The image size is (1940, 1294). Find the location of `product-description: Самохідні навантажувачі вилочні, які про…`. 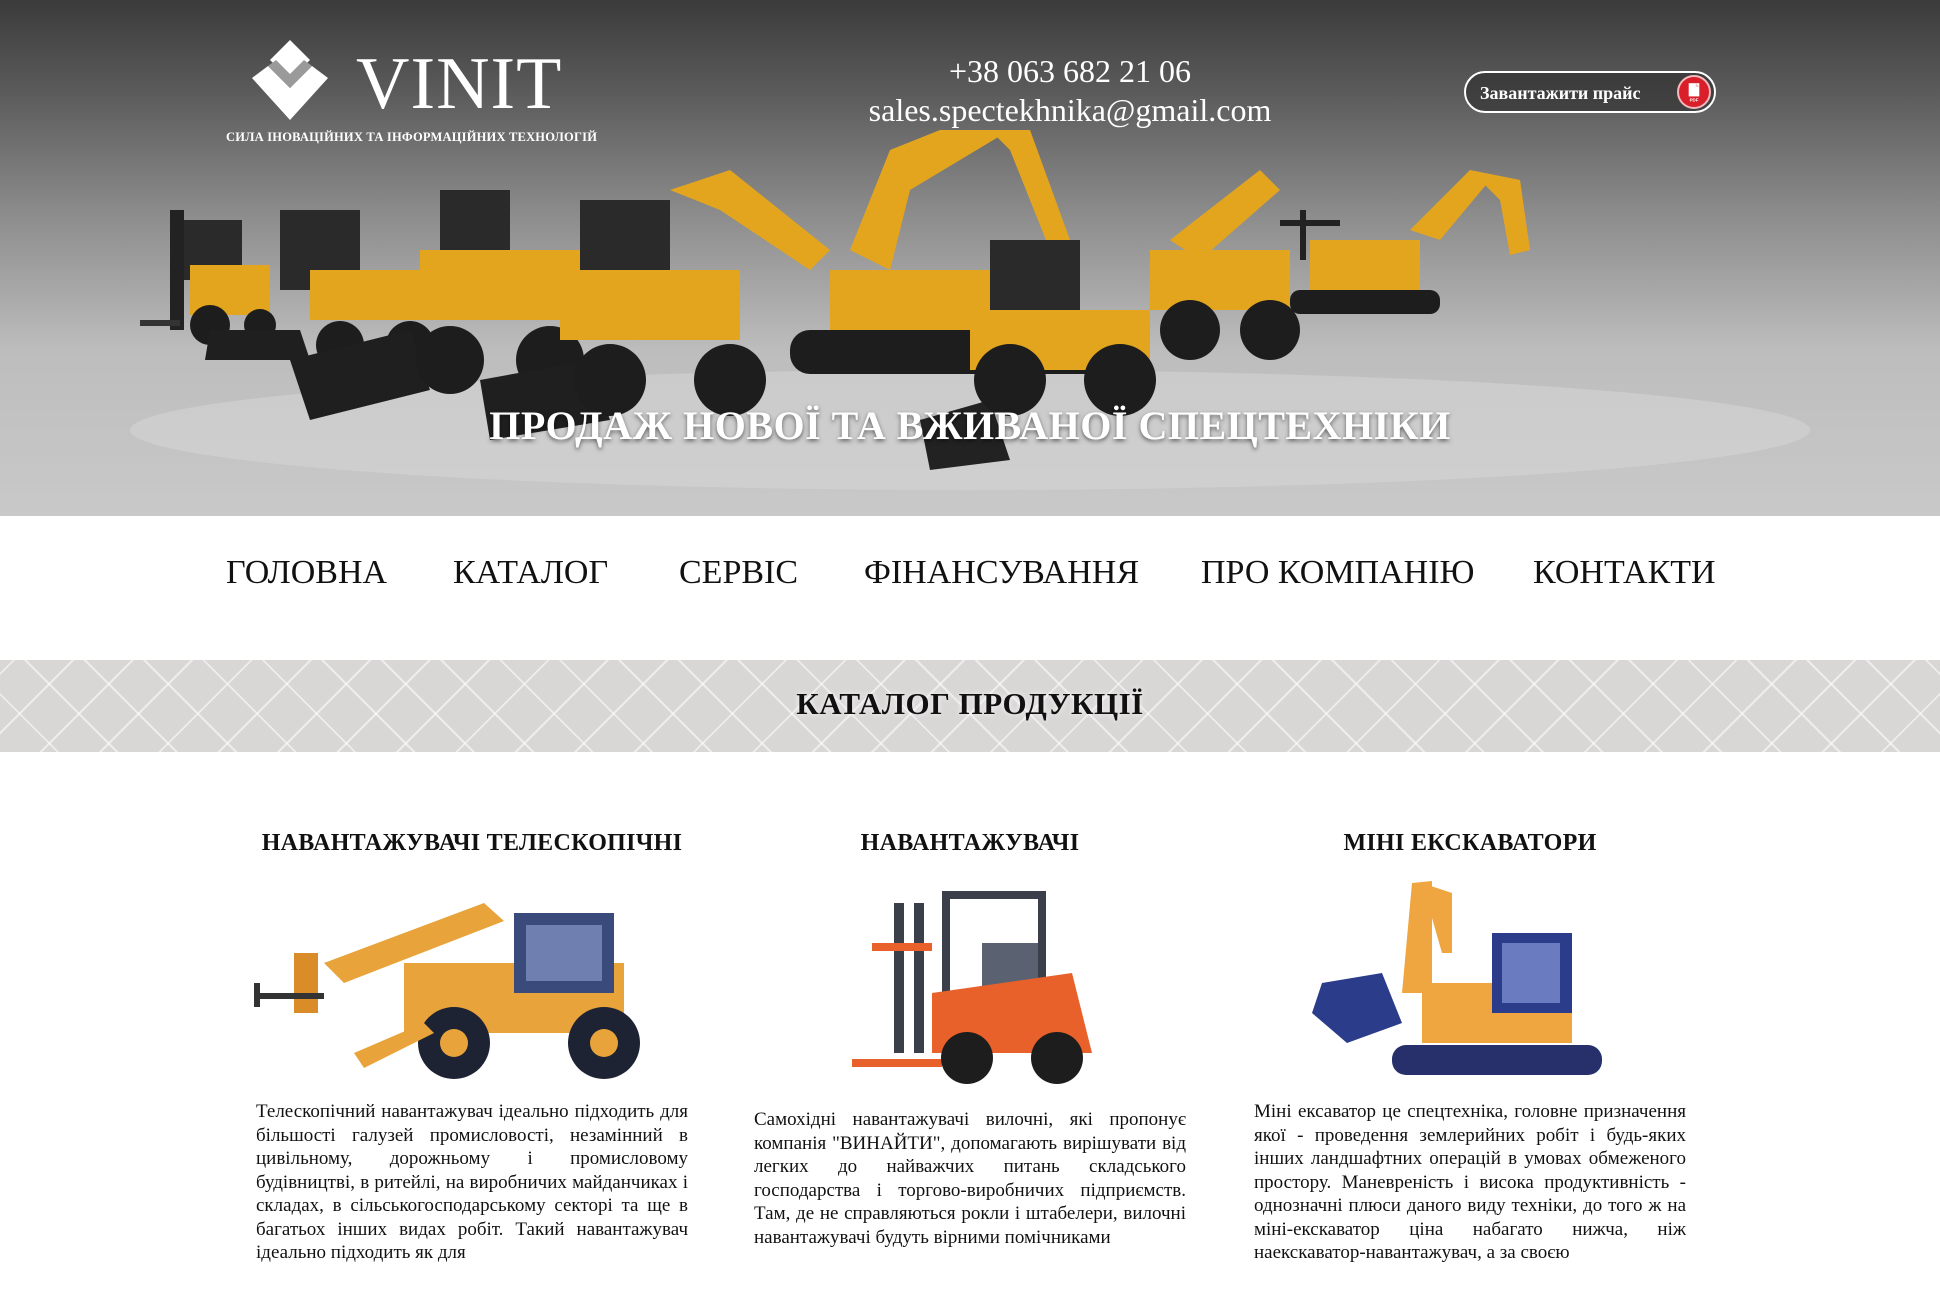

product-description: Самохідні навантажувачі вилочні, які про… is located at coordinates (970, 1178).